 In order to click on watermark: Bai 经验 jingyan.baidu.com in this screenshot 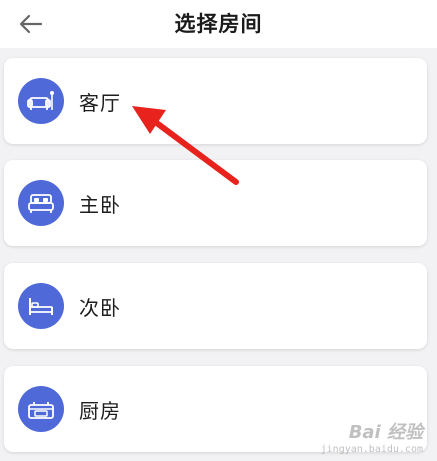, I will do `click(372, 436)`.